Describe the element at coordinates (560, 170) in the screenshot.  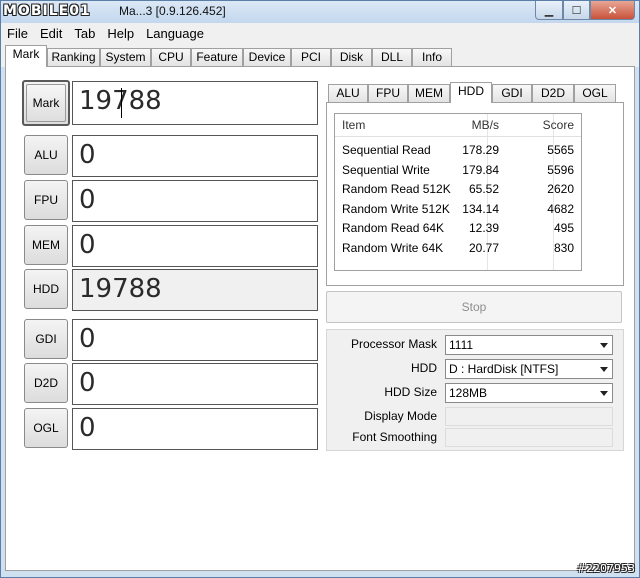
I see `row-score: 5596` at that location.